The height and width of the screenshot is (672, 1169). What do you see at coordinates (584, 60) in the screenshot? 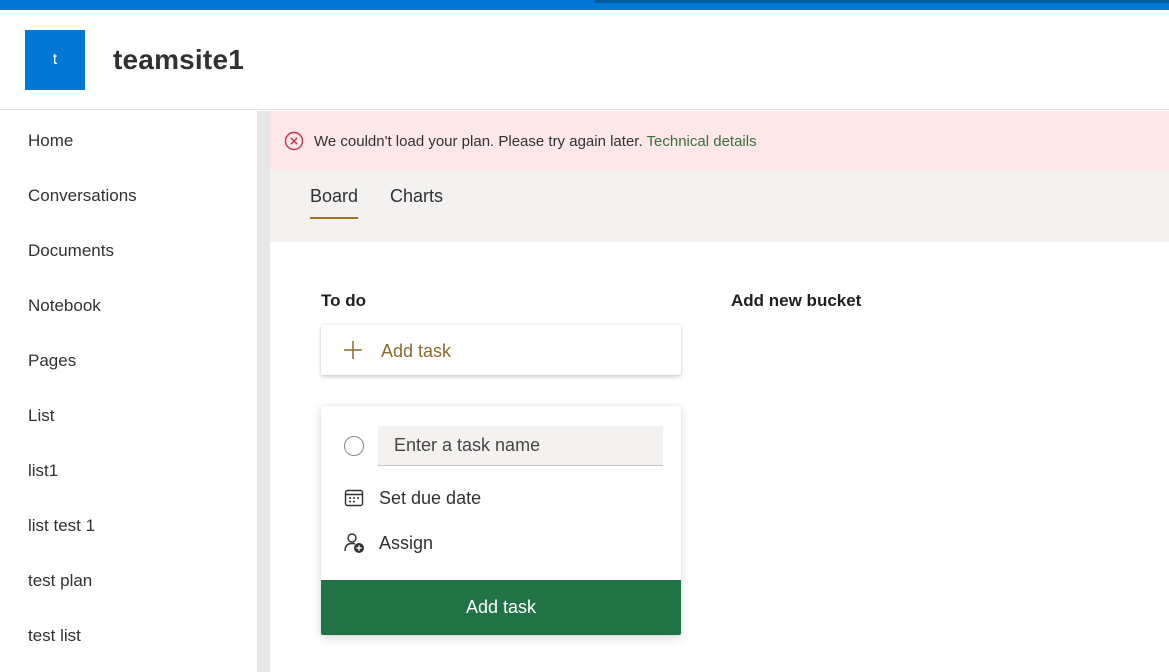
I see `site-header: t teamsite1` at bounding box center [584, 60].